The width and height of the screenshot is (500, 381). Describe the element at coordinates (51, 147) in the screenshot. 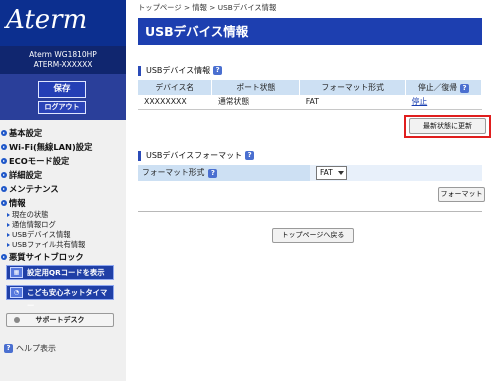

I see `menu-item-label: Wi-Fi(無線LAN)設定` at that location.